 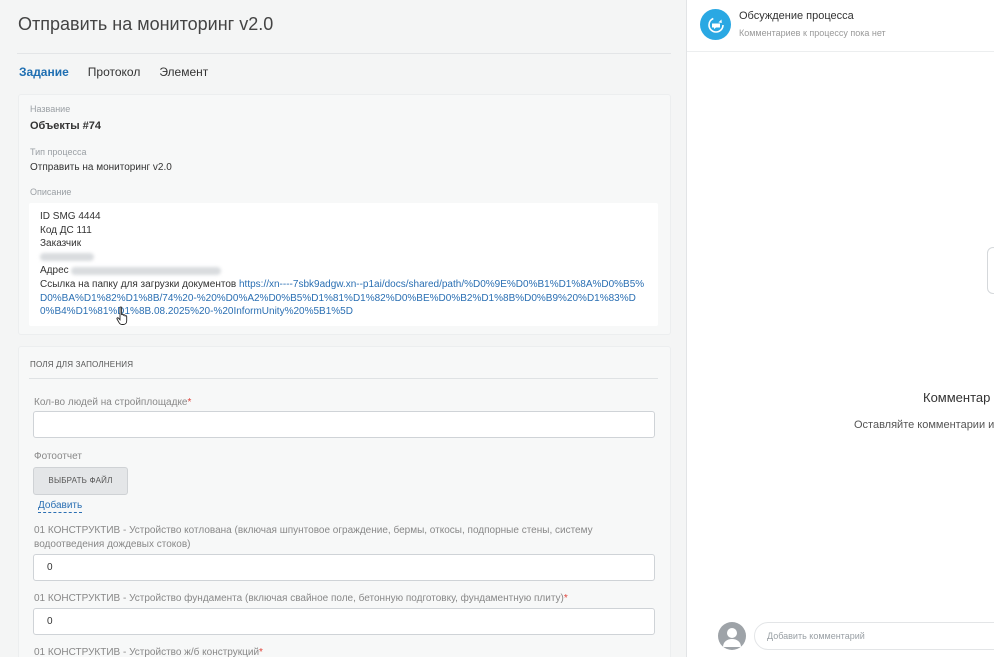 What do you see at coordinates (139, 284) in the screenshot?
I see `link-prefix: Ссылка на папку для загрузки документов` at bounding box center [139, 284].